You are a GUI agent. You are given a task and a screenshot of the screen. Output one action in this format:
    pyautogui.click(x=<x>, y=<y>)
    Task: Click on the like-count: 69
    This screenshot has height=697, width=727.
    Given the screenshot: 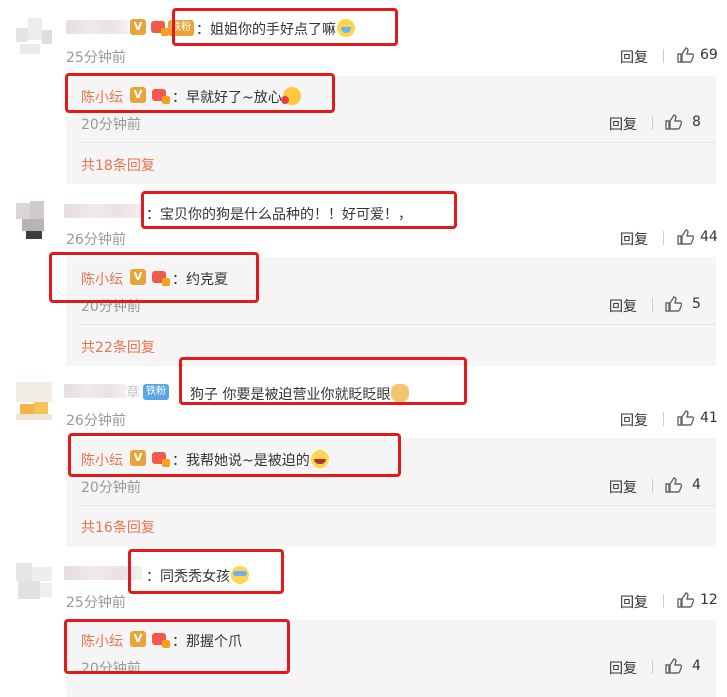 What is the action you would take?
    pyautogui.click(x=709, y=55)
    